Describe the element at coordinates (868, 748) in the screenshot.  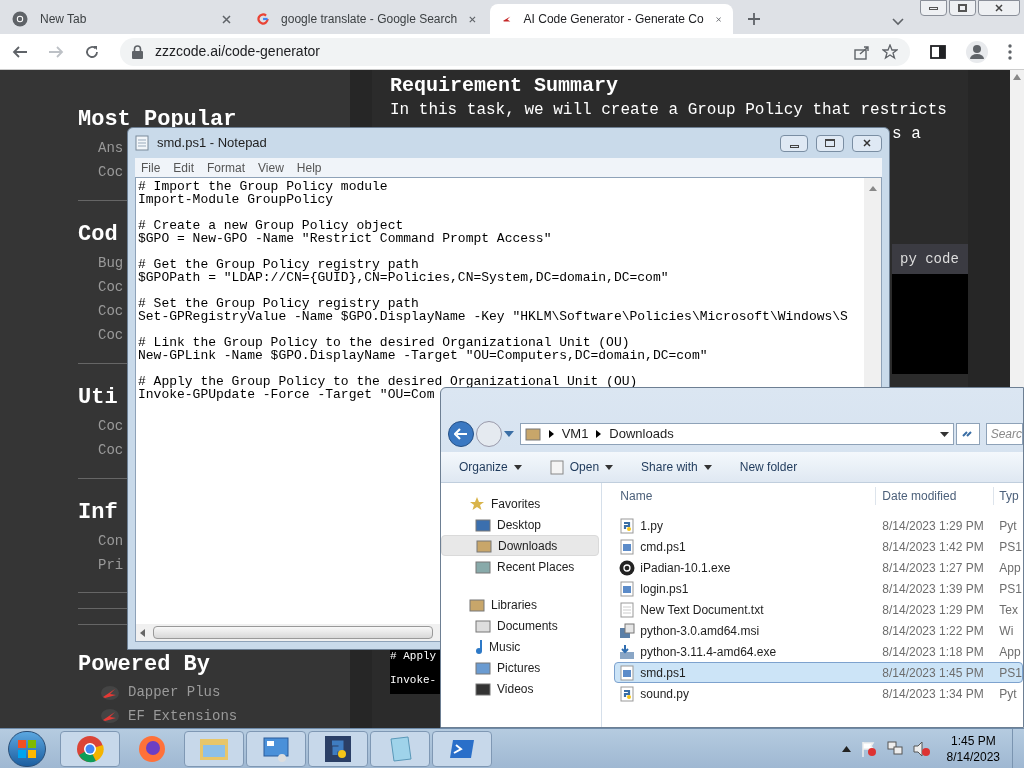
I see `flag-icon` at that location.